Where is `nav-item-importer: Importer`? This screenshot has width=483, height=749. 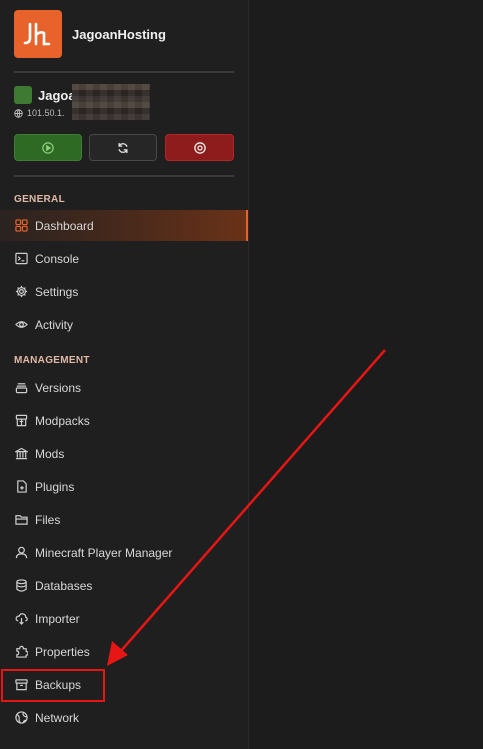 nav-item-importer: Importer is located at coordinates (124, 618).